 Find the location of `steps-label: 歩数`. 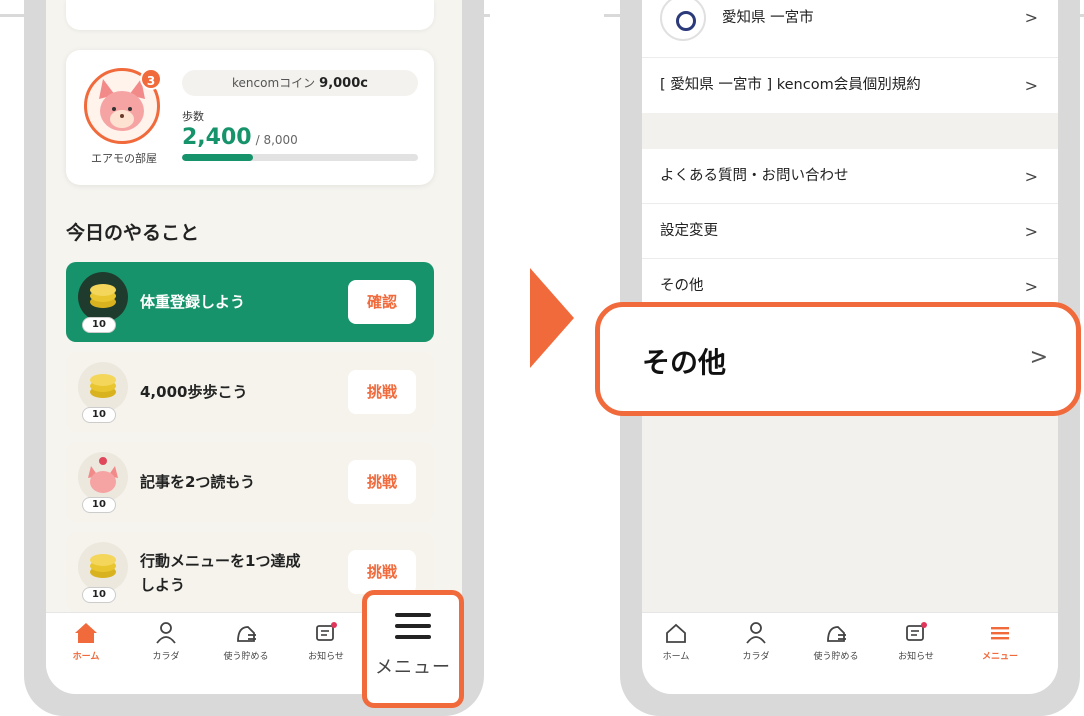

steps-label: 歩数 is located at coordinates (193, 116).